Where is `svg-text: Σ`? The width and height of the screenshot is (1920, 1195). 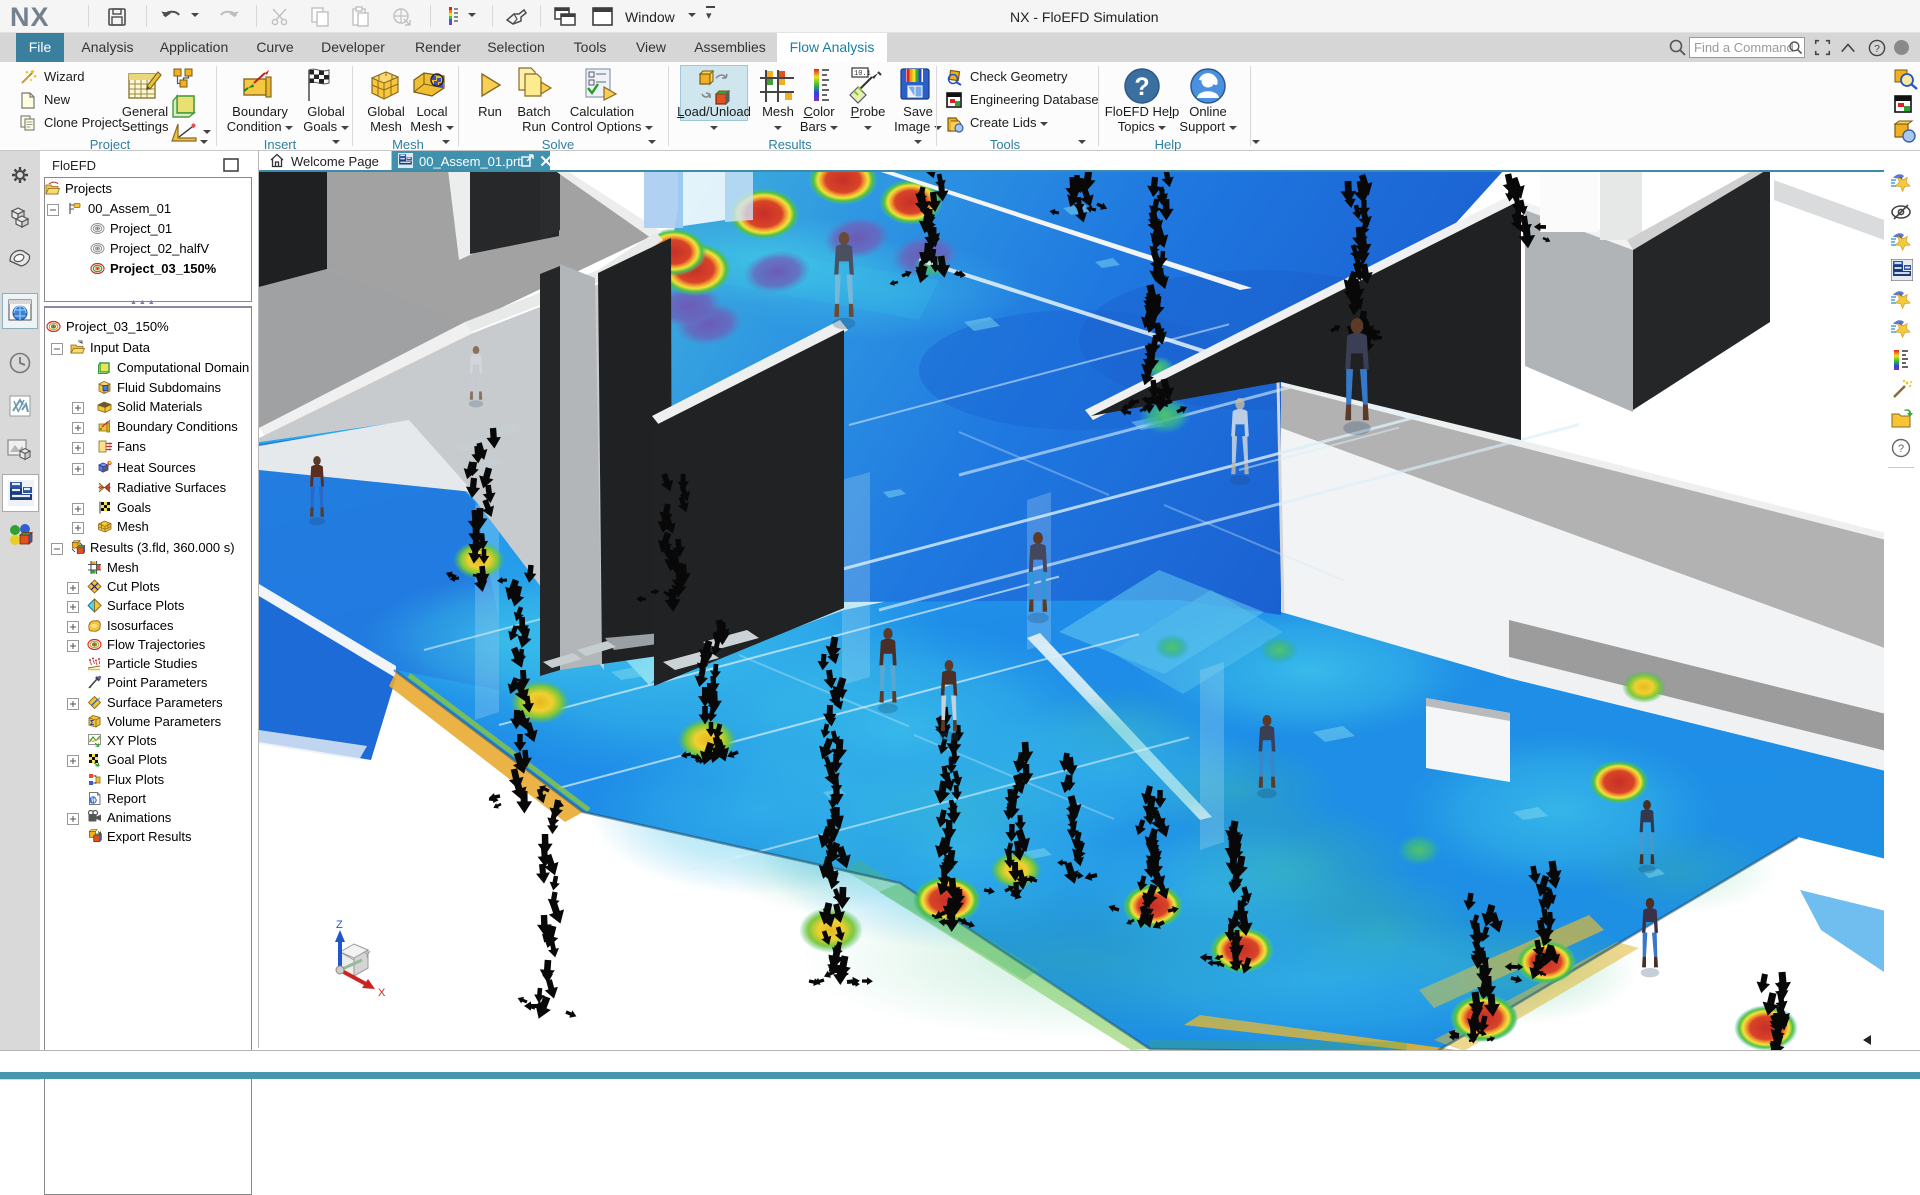
svg-text: Σ is located at coordinates (92, 723).